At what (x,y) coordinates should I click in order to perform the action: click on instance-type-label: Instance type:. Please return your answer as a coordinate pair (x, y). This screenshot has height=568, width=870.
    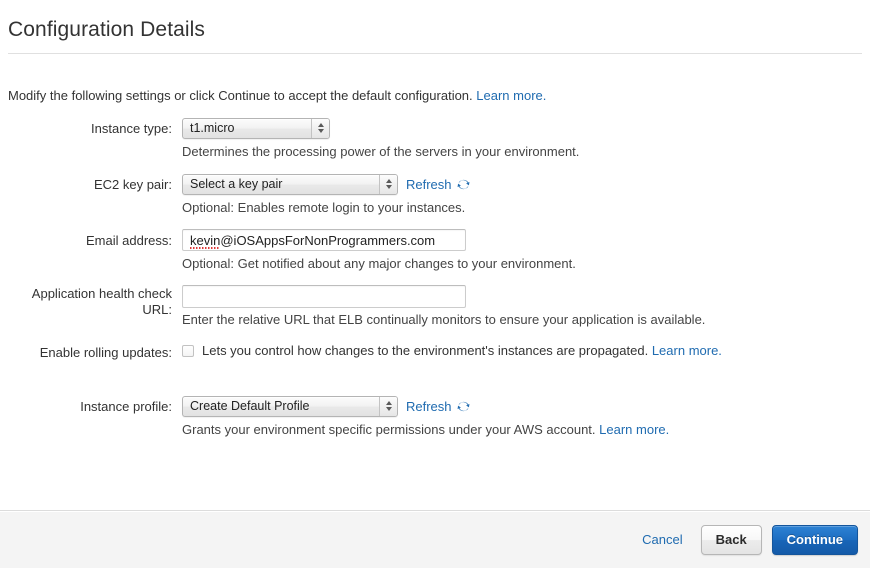
    Looking at the image, I should click on (131, 128).